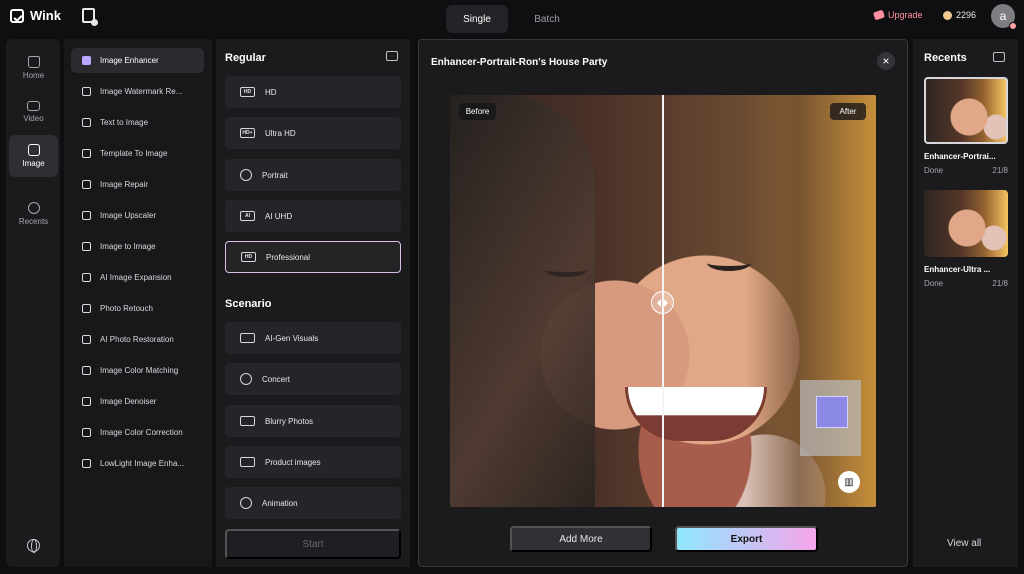  What do you see at coordinates (33, 150) in the screenshot?
I see `image-icon` at bounding box center [33, 150].